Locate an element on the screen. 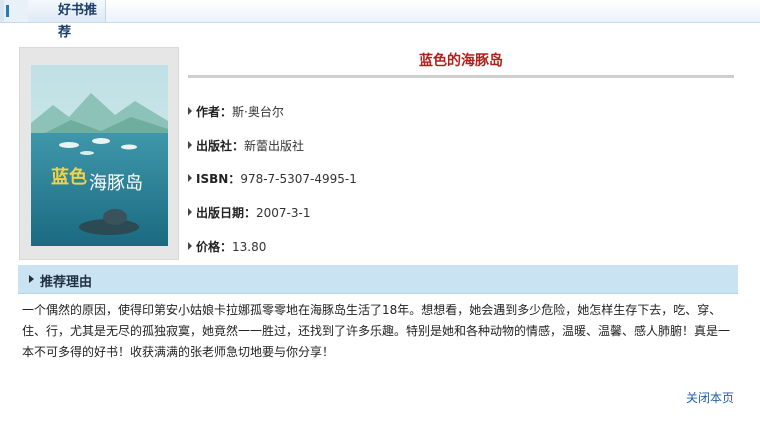 The height and width of the screenshot is (433, 760). tab-good-books: 好书推荐 is located at coordinates (67, 20).